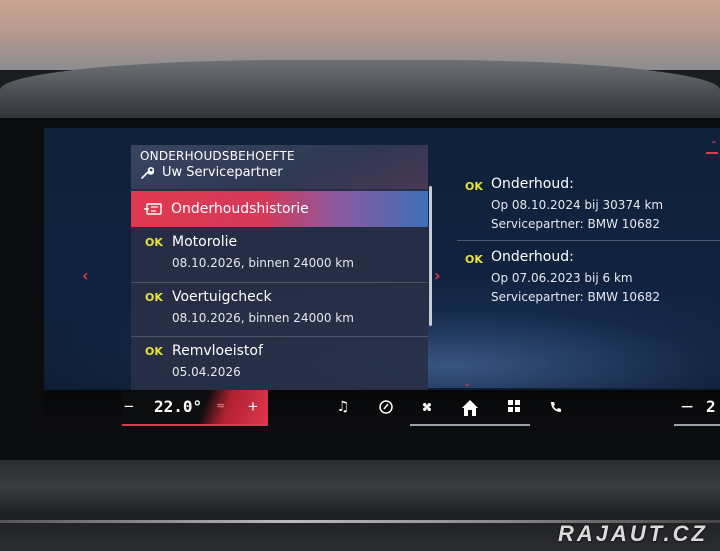 Image resolution: width=720 pixels, height=551 pixels. What do you see at coordinates (712, 153) in the screenshot?
I see `accent-mark` at bounding box center [712, 153].